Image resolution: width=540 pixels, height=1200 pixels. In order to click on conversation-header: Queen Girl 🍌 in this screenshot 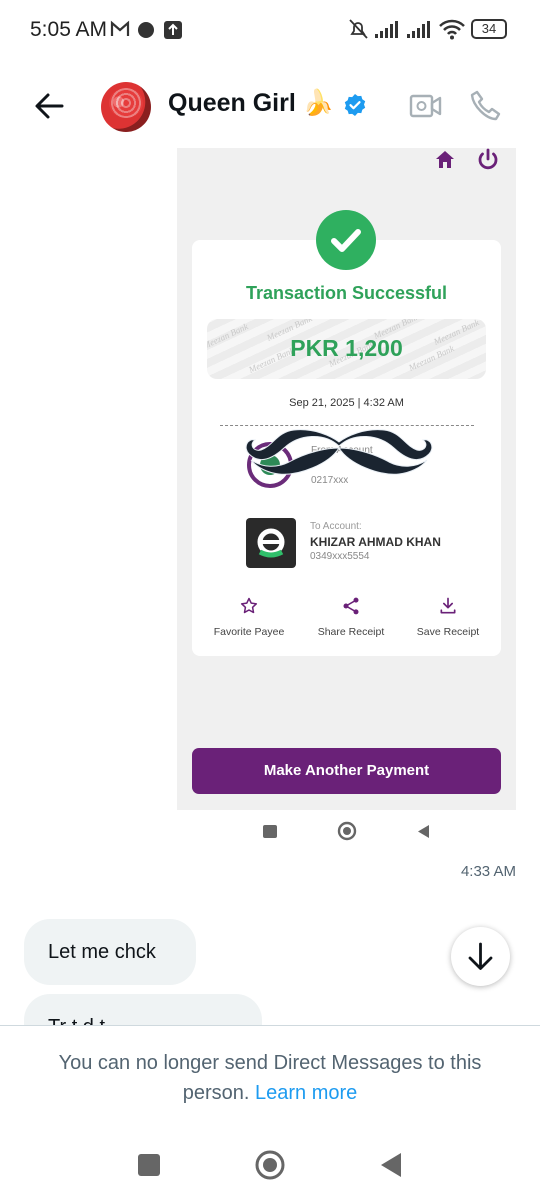, I will do `click(270, 105)`.